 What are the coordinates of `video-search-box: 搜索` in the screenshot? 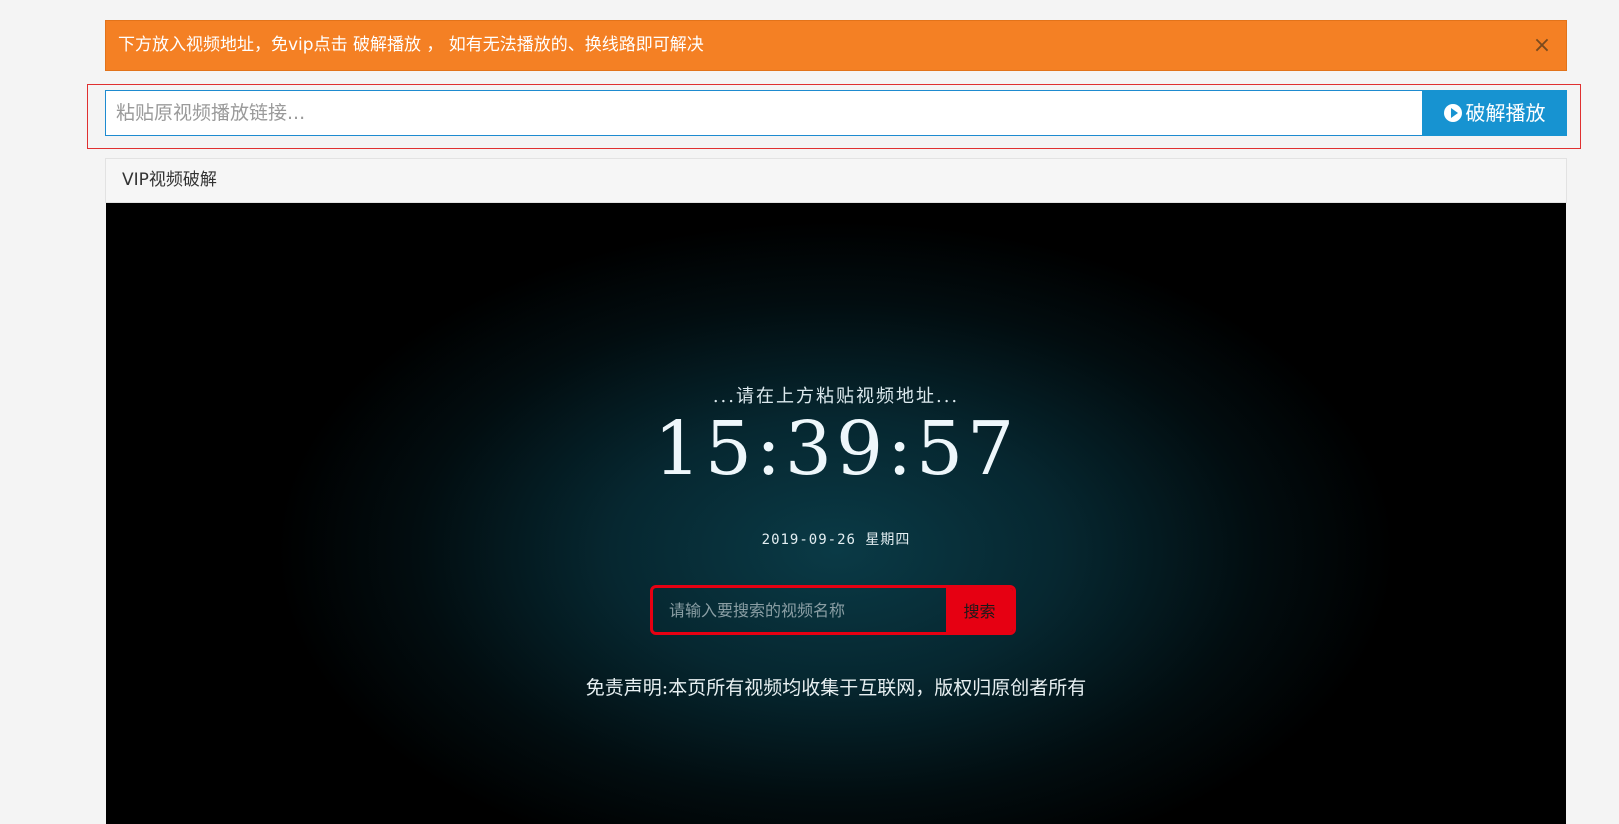 It's located at (833, 610).